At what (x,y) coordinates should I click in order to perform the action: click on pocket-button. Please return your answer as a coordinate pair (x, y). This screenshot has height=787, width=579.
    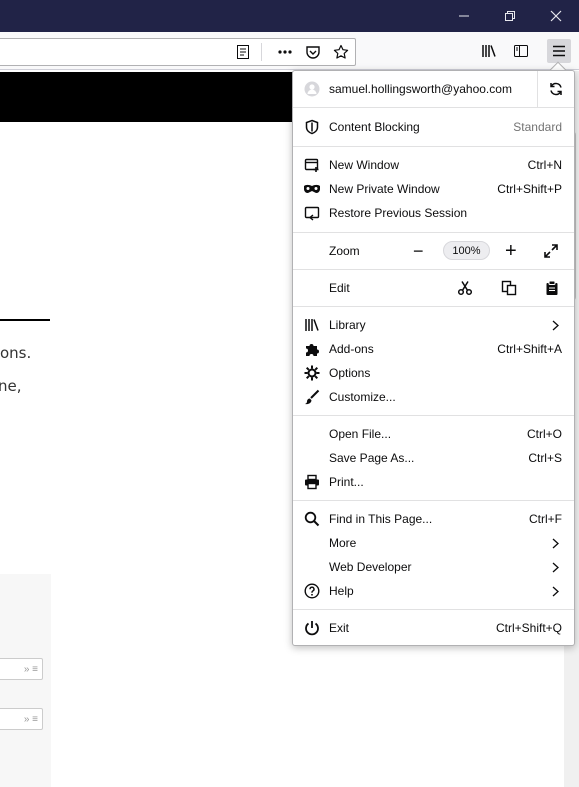
    Looking at the image, I should click on (313, 52).